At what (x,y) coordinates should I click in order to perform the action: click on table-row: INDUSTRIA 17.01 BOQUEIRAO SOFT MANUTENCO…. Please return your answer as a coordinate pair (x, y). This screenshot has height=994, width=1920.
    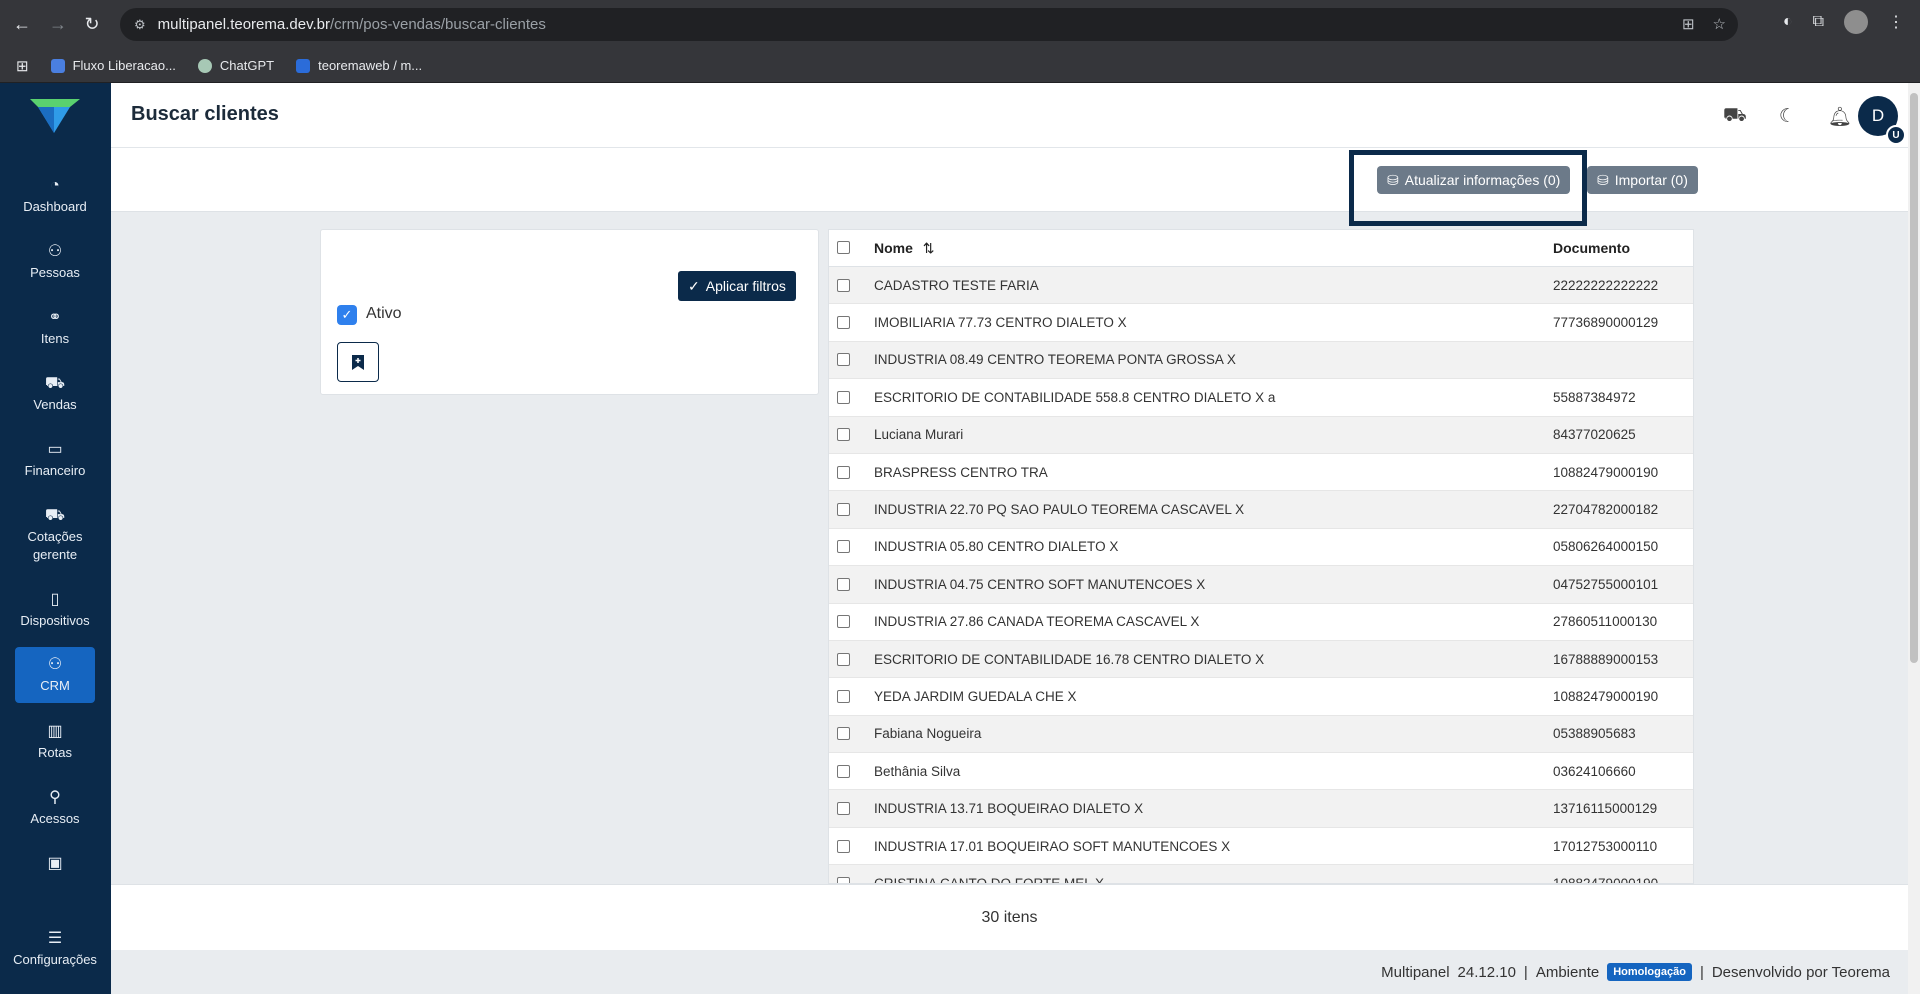
    Looking at the image, I should click on (1261, 847).